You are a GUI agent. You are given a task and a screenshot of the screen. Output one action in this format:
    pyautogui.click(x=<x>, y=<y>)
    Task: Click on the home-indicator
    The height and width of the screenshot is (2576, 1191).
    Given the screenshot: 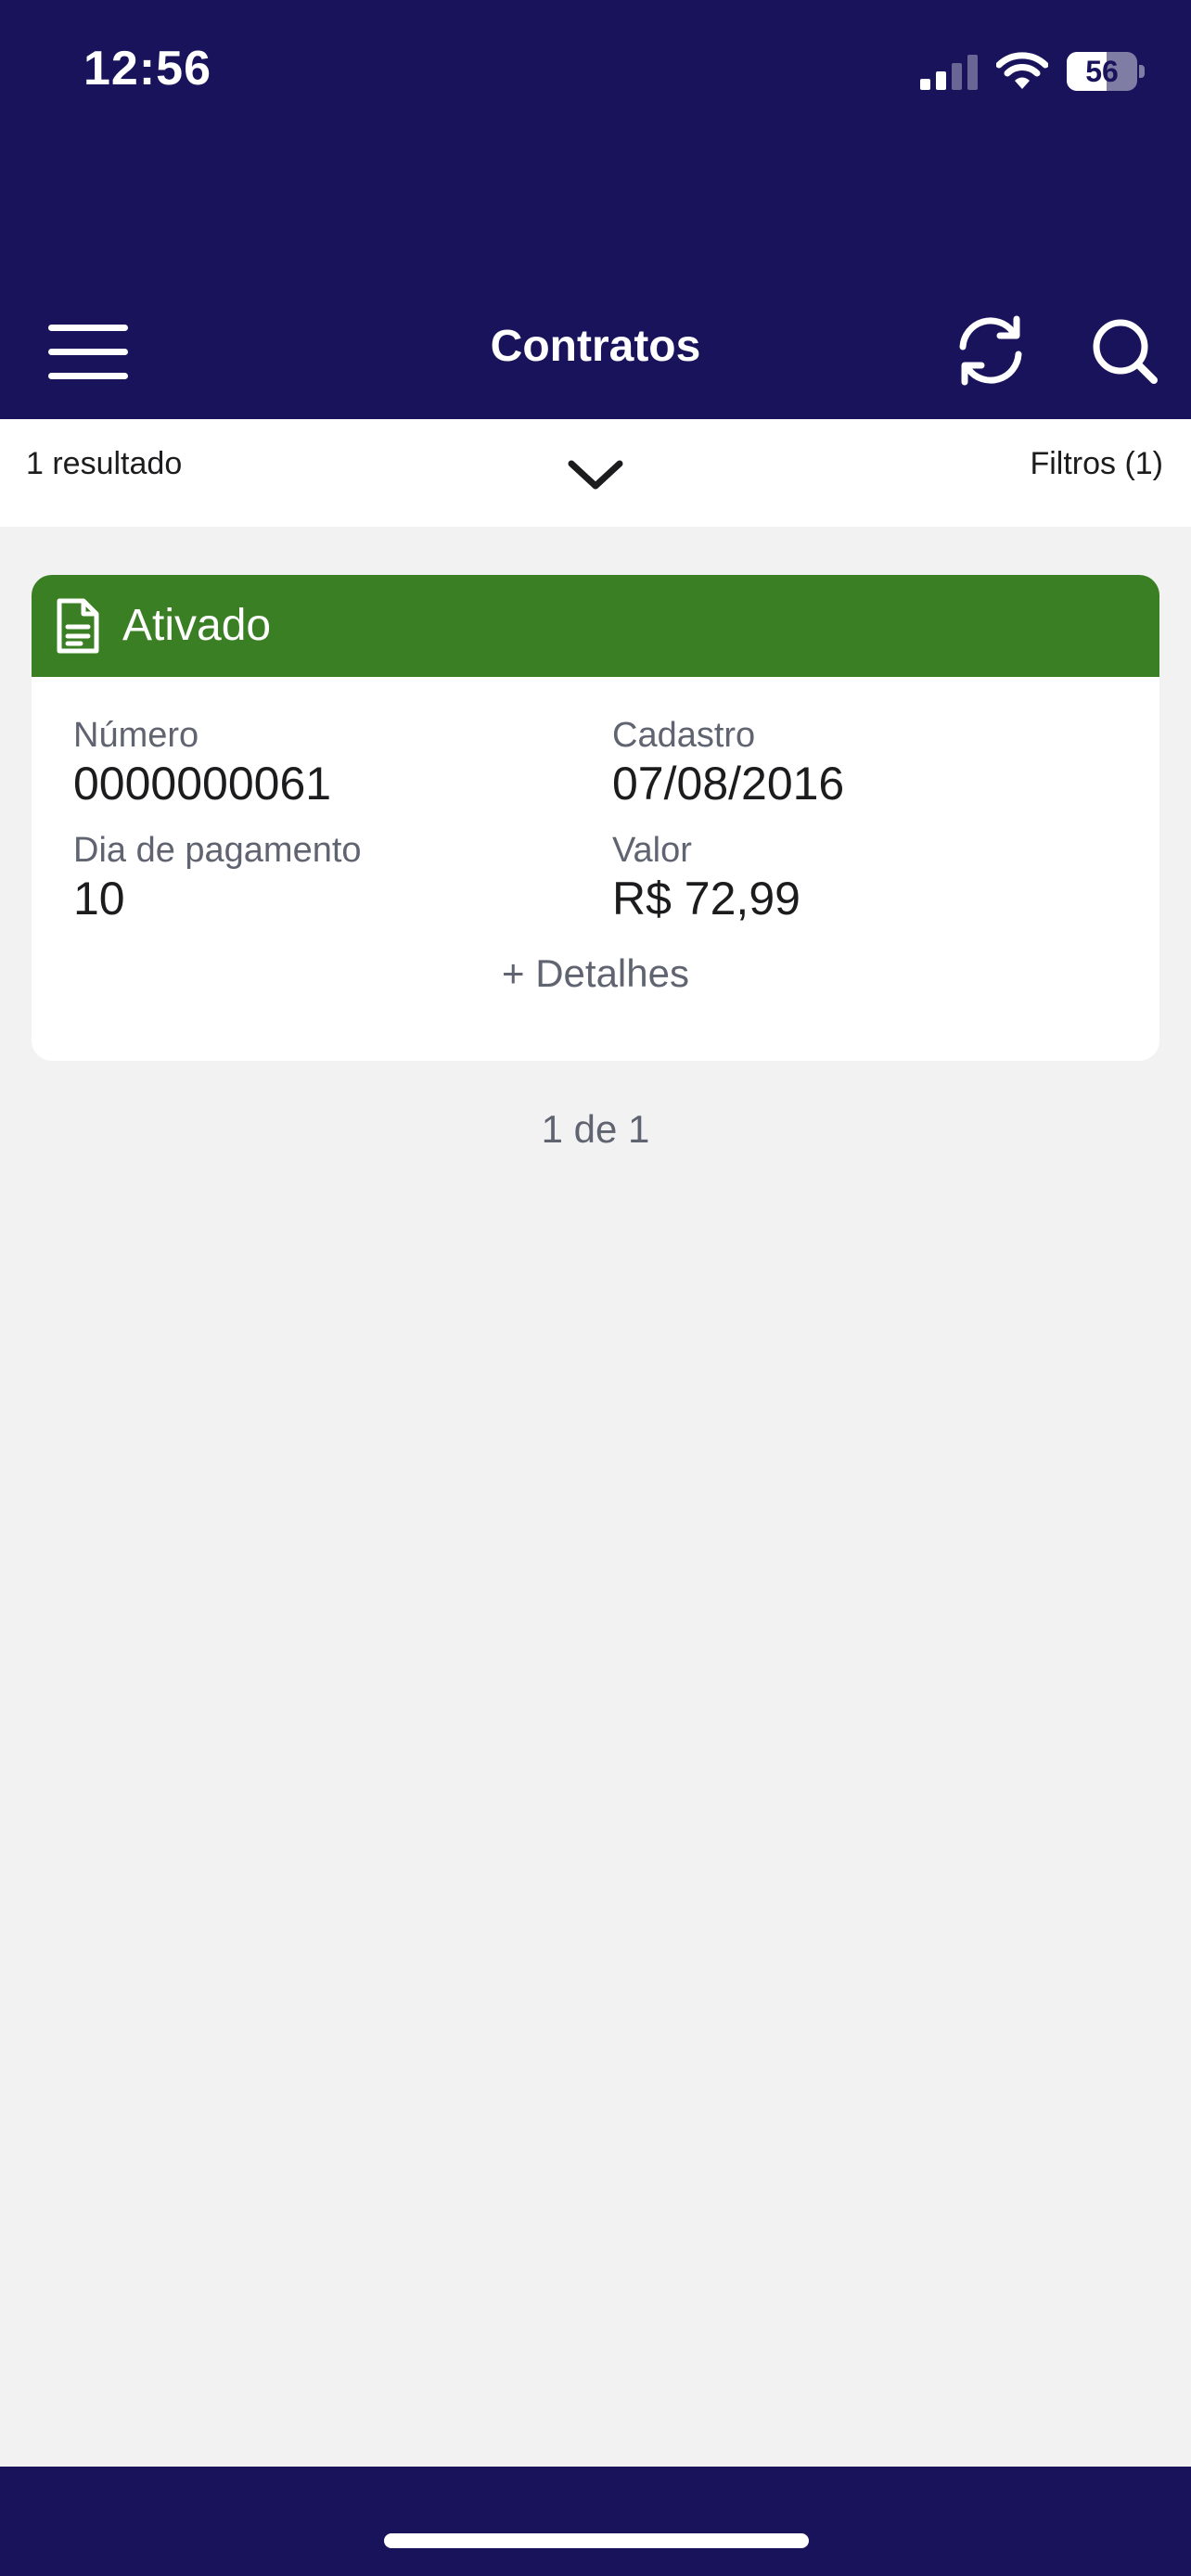 What is the action you would take?
    pyautogui.click(x=597, y=2540)
    